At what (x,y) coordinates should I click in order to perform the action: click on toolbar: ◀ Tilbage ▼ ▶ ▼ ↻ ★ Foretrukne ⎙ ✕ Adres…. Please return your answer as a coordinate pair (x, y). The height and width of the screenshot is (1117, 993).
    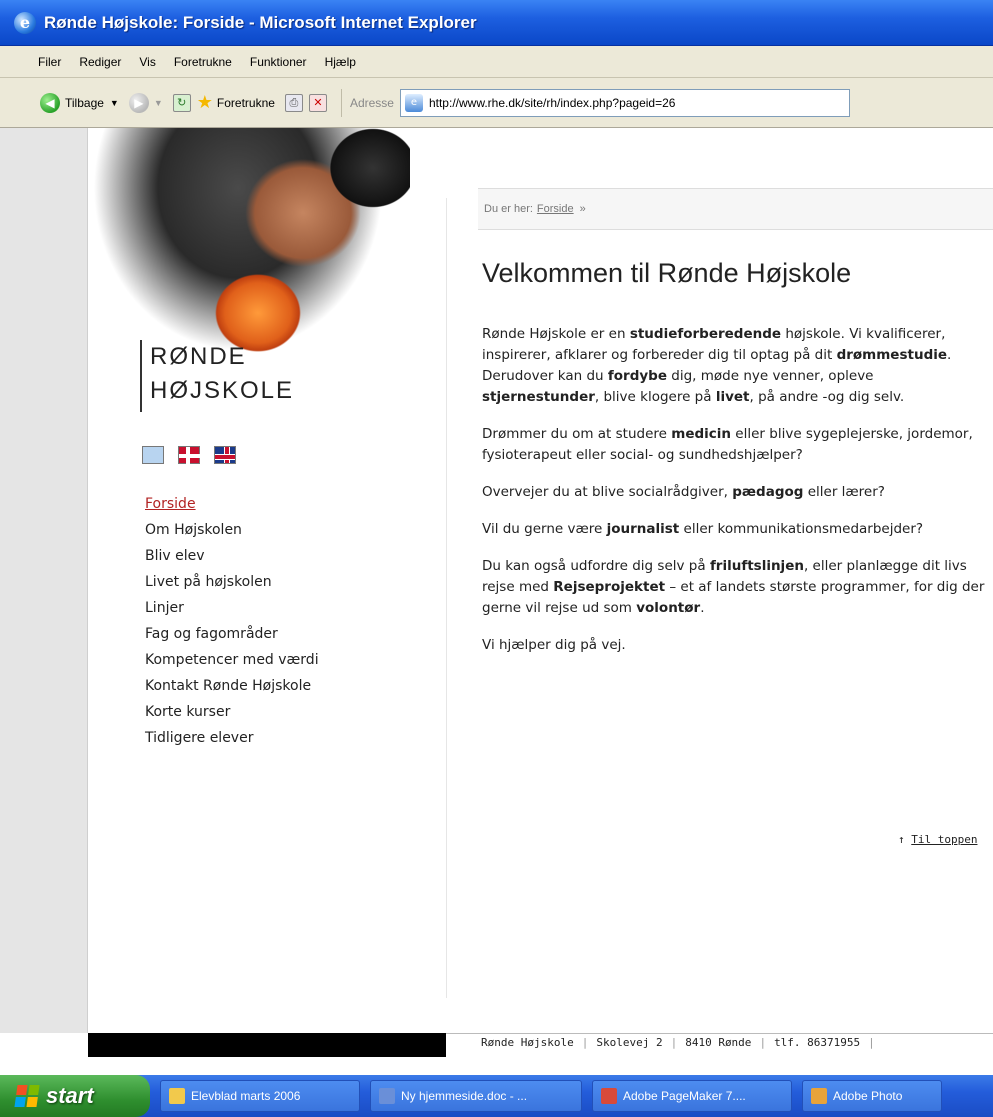
    Looking at the image, I should click on (496, 103).